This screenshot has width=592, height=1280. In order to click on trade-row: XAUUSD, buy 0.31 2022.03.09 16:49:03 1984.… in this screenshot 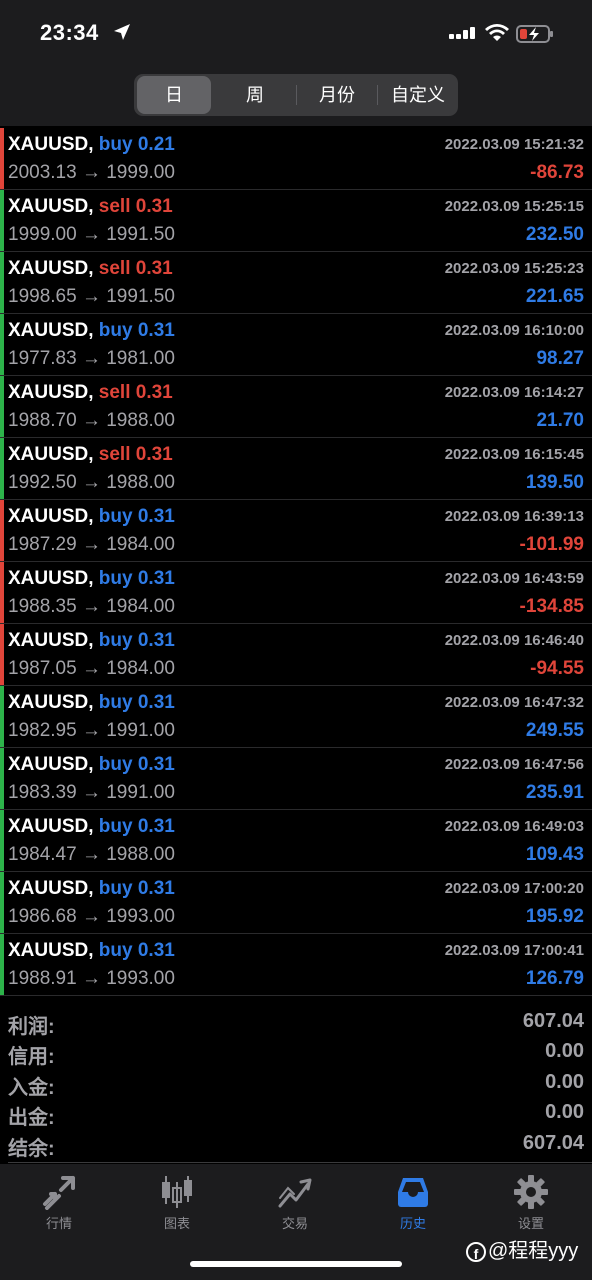, I will do `click(296, 841)`.